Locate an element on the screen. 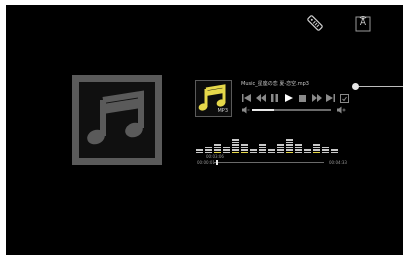 The width and height of the screenshot is (409, 260). skip-previous-icon is located at coordinates (246, 98).